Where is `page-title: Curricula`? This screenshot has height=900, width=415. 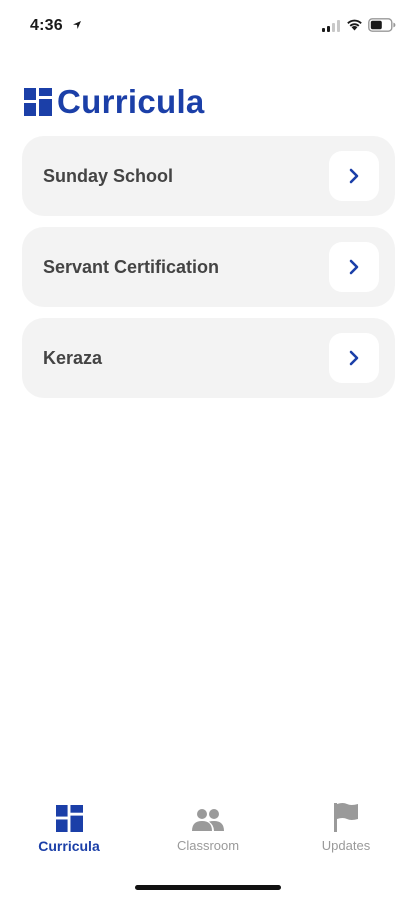
page-title: Curricula is located at coordinates (131, 101).